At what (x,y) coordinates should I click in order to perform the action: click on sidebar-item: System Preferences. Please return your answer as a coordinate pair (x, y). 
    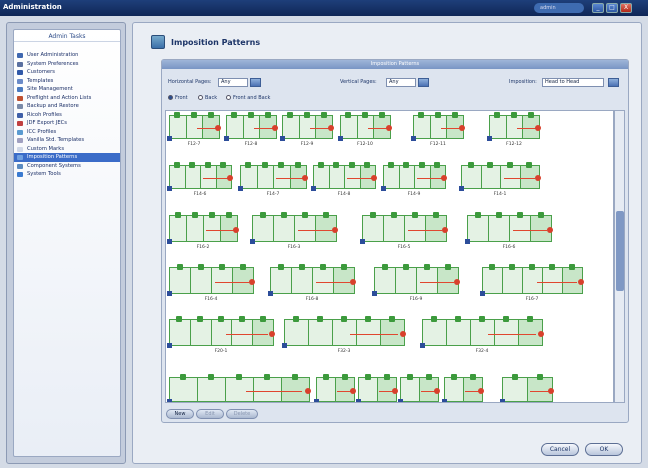
    Looking at the image, I should click on (67, 64).